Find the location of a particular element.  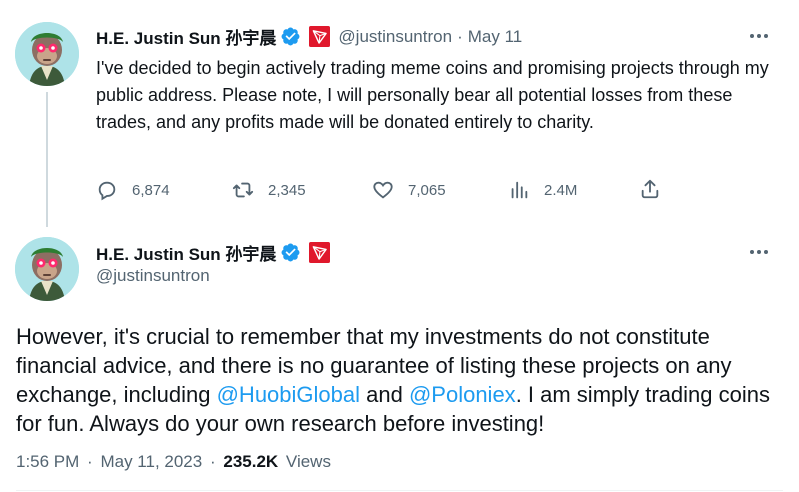

reply-button: 6,874 is located at coordinates (133, 190).